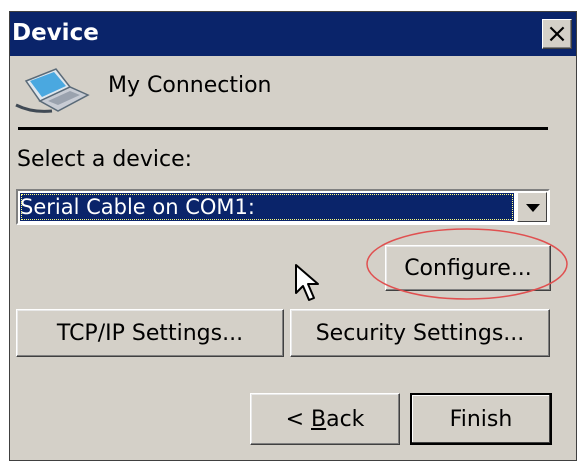  I want to click on back-button: < Back, so click(325, 419).